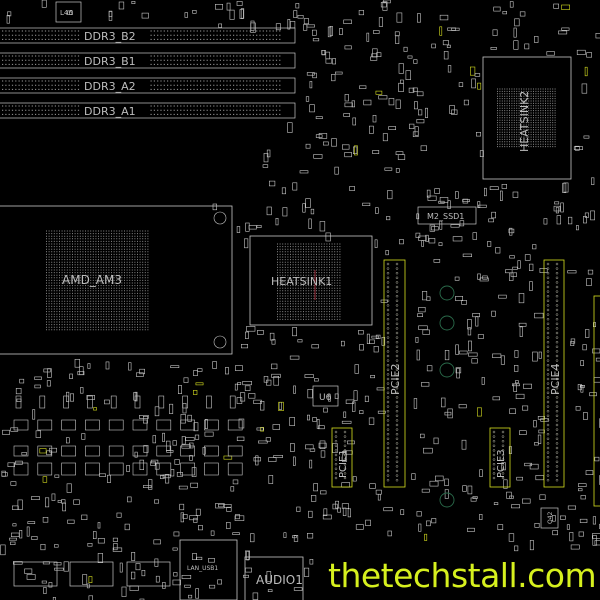 Image resolution: width=600 pixels, height=600 pixels. Describe the element at coordinates (394, 373) in the screenshot. I see `pcie2-slot: PCIE2` at that location.